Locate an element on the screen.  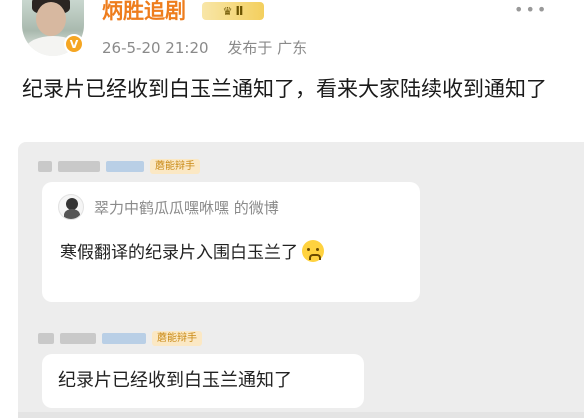
crown-icon: ♛ is located at coordinates (227, 11).